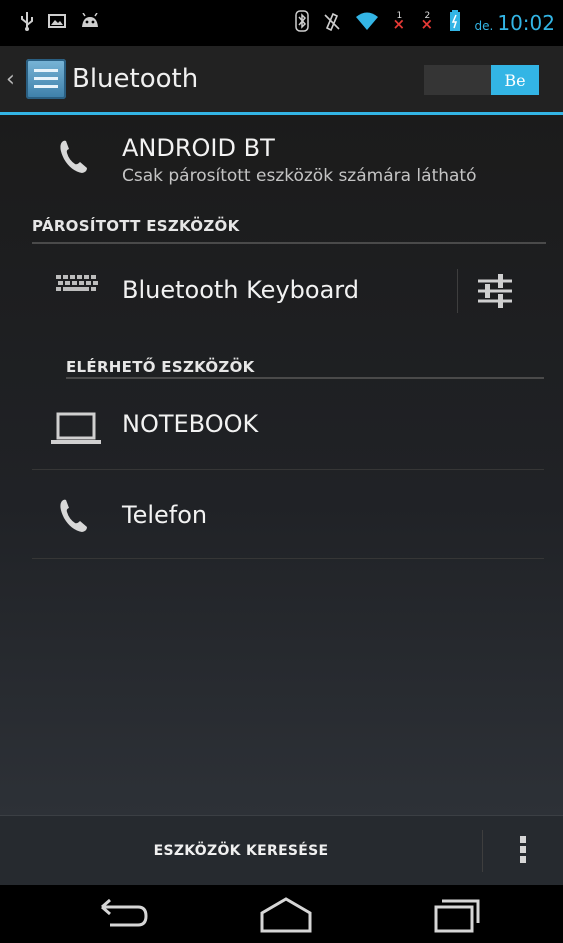 The width and height of the screenshot is (563, 943). I want to click on vibrate-icon, so click(332, 23).